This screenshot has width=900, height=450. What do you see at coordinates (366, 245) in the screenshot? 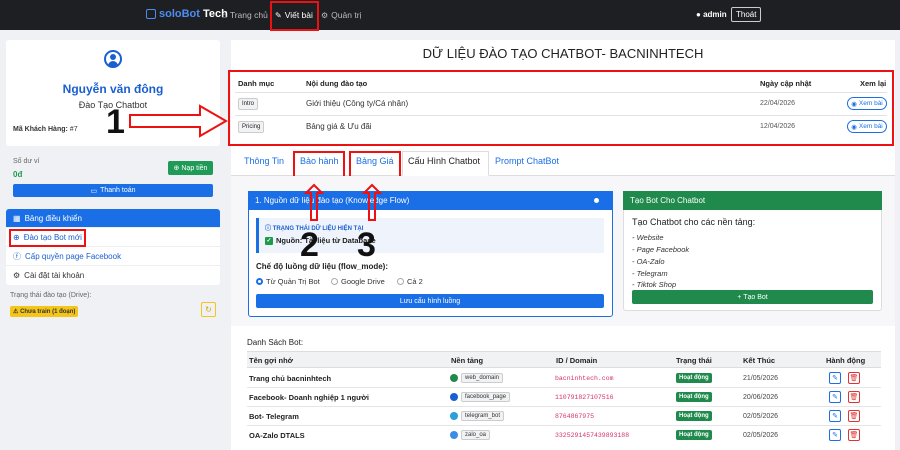
I see `annotation-number-3: 3` at bounding box center [366, 245].